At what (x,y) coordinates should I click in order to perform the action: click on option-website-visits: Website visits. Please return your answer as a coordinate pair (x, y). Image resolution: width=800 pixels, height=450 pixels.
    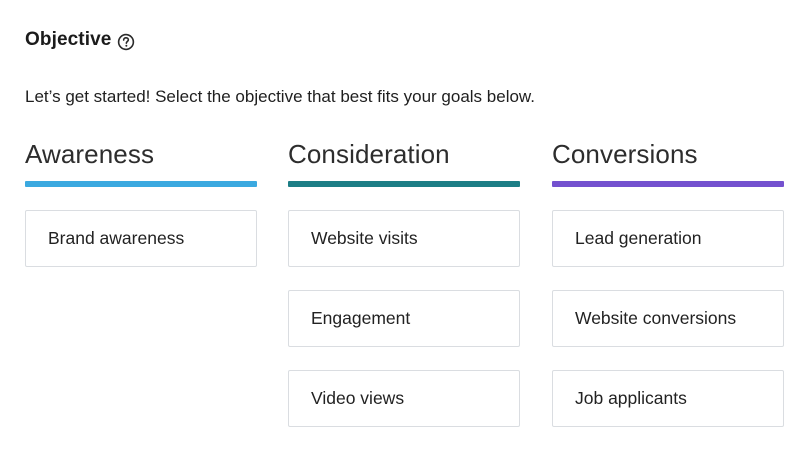
    Looking at the image, I should click on (404, 238).